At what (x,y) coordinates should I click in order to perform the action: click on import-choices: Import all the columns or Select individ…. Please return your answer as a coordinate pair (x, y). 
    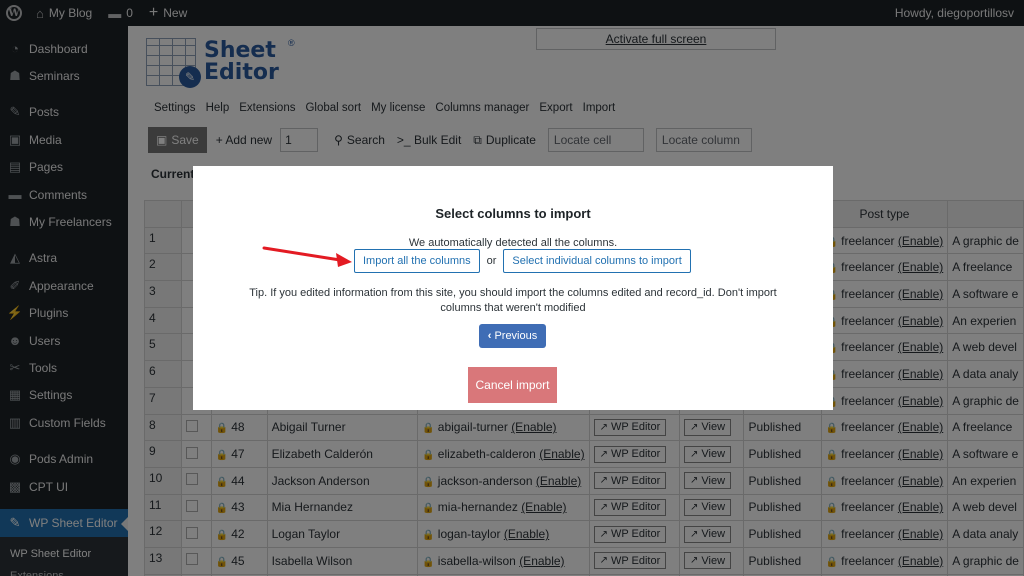
    Looking at the image, I should click on (522, 261).